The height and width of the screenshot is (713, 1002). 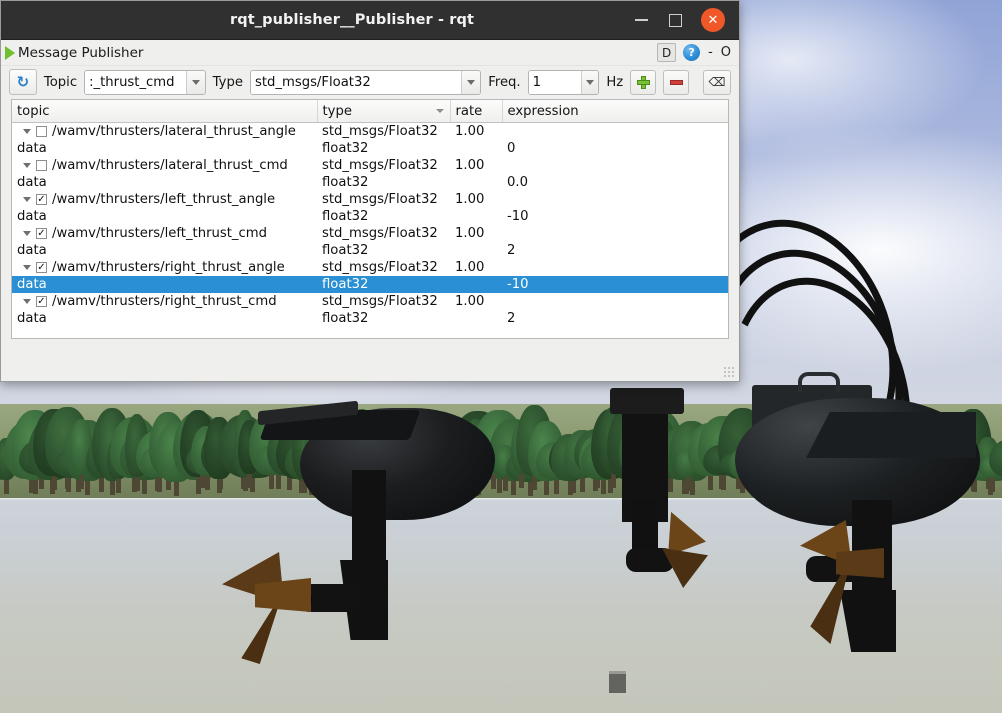 I want to click on help-icon: ?, so click(x=692, y=52).